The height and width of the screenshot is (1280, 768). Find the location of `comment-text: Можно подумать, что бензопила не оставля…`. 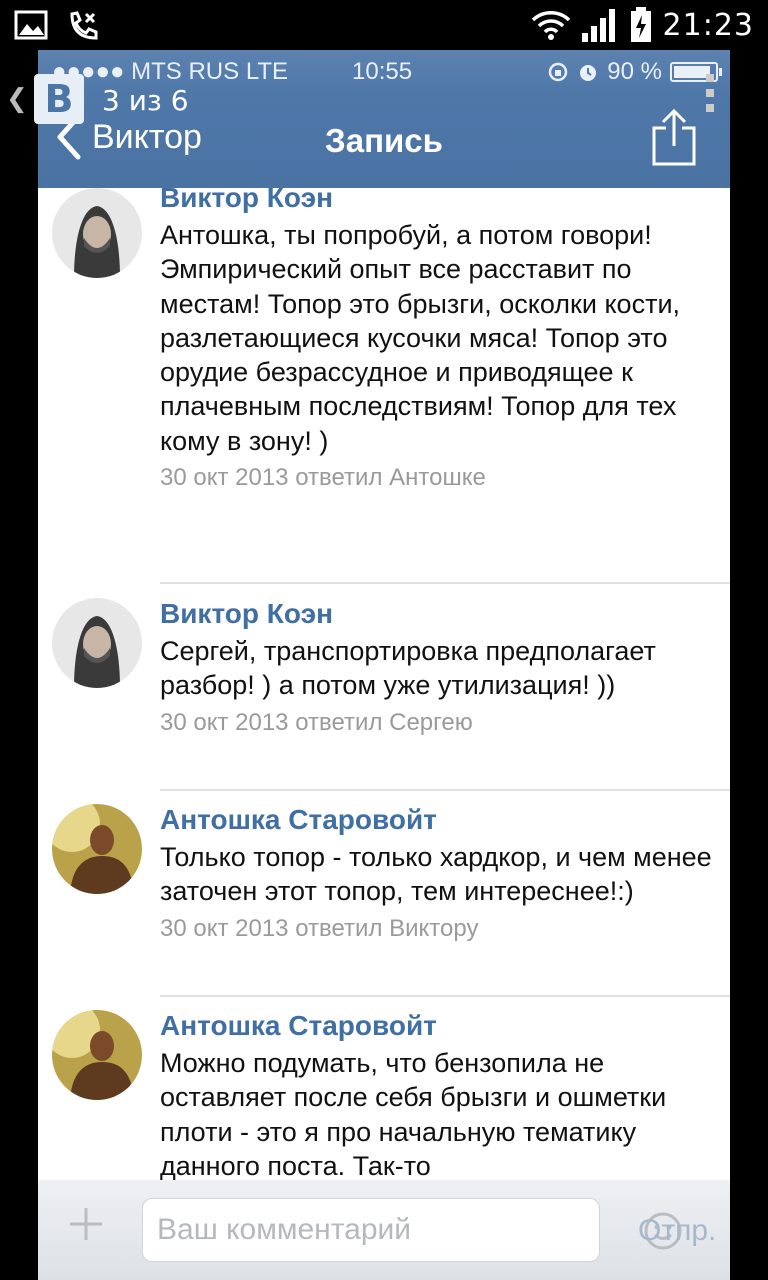

comment-text: Можно подумать, что бензопила не оставля… is located at coordinates (413, 1114).